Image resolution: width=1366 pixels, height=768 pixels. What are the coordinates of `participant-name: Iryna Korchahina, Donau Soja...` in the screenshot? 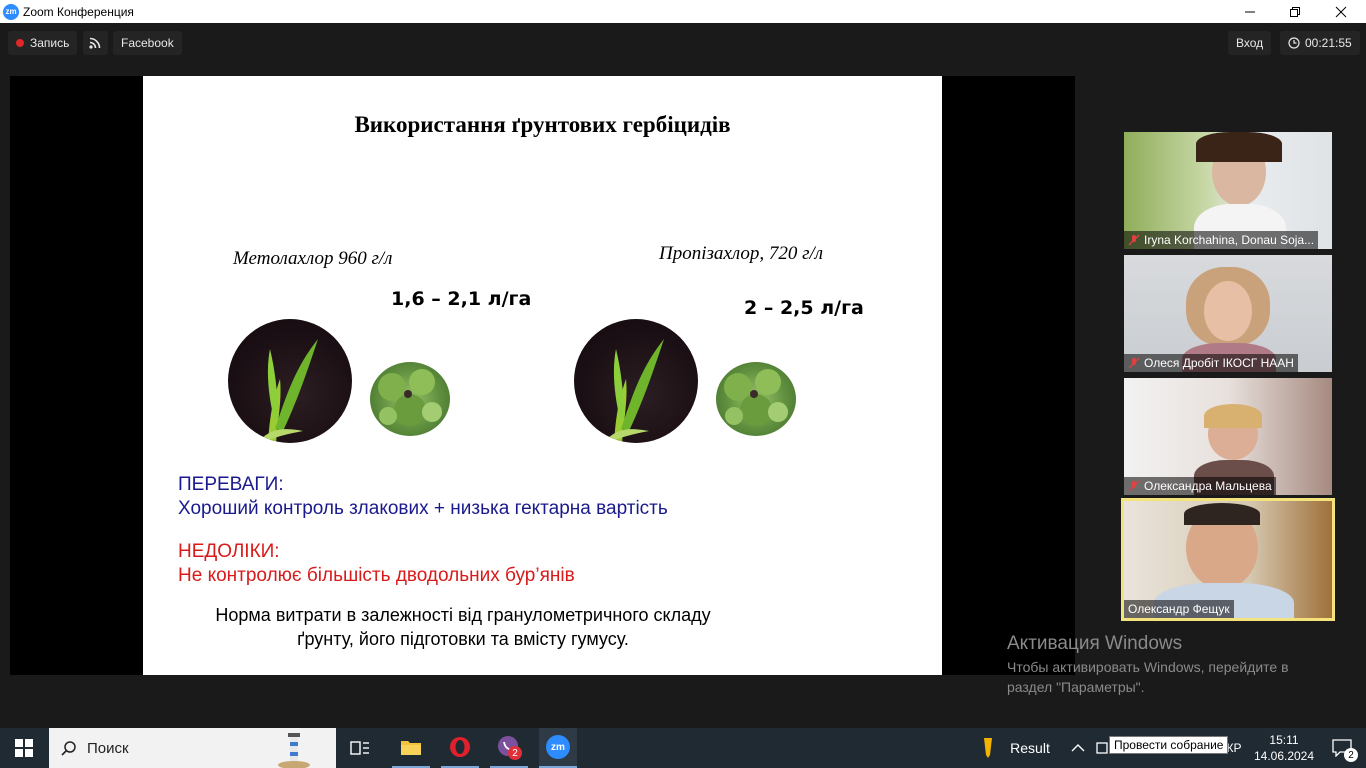 It's located at (1229, 240).